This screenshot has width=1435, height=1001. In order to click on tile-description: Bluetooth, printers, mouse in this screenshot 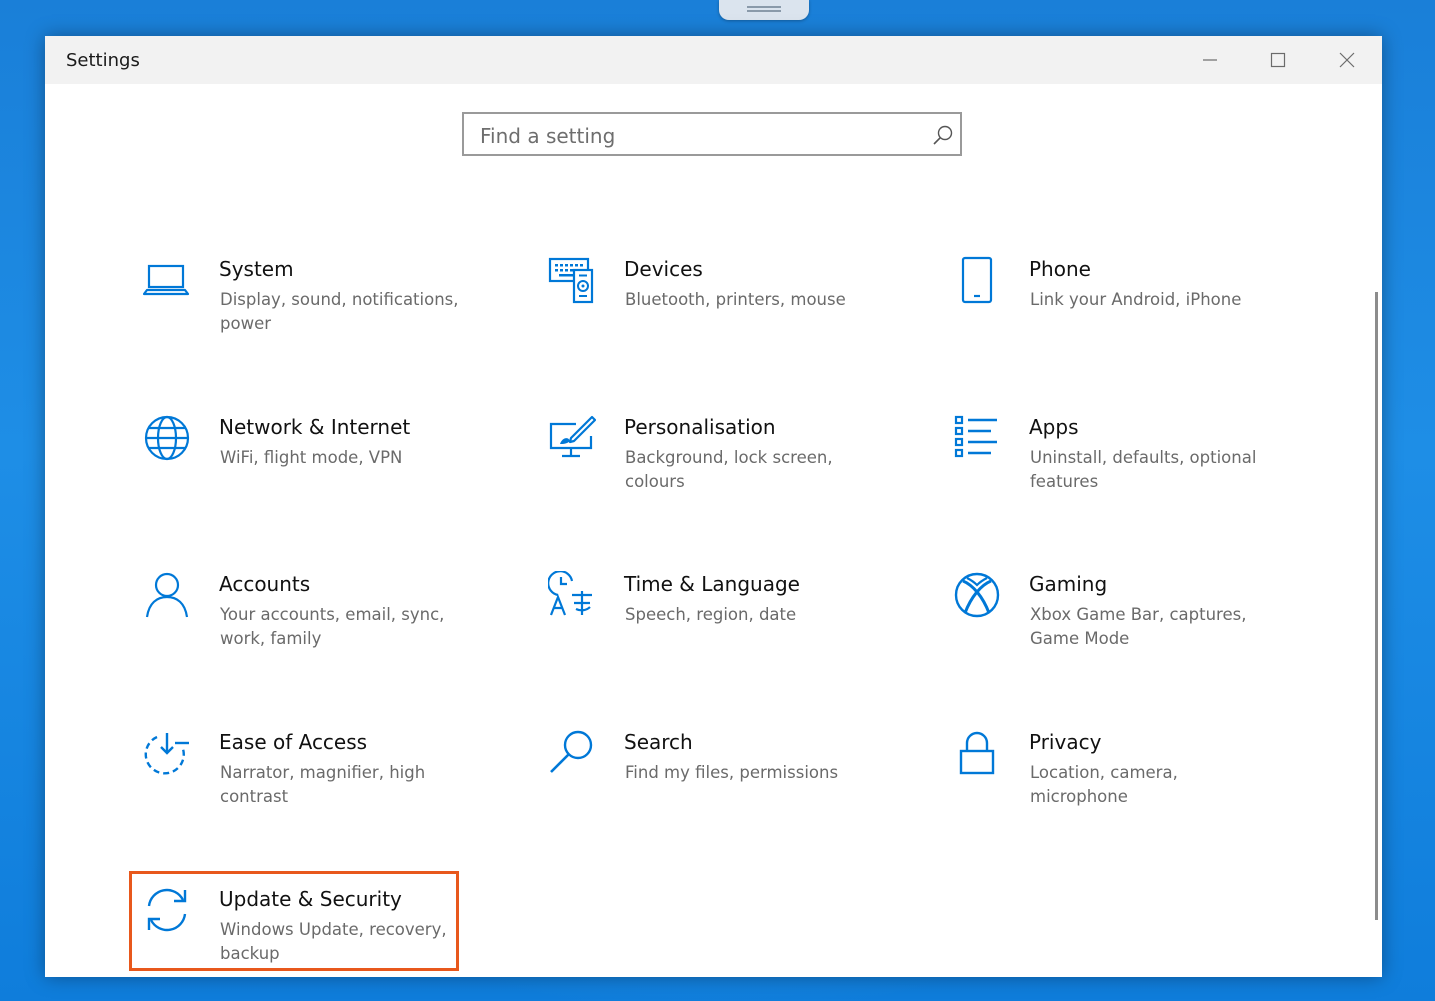, I will do `click(735, 299)`.